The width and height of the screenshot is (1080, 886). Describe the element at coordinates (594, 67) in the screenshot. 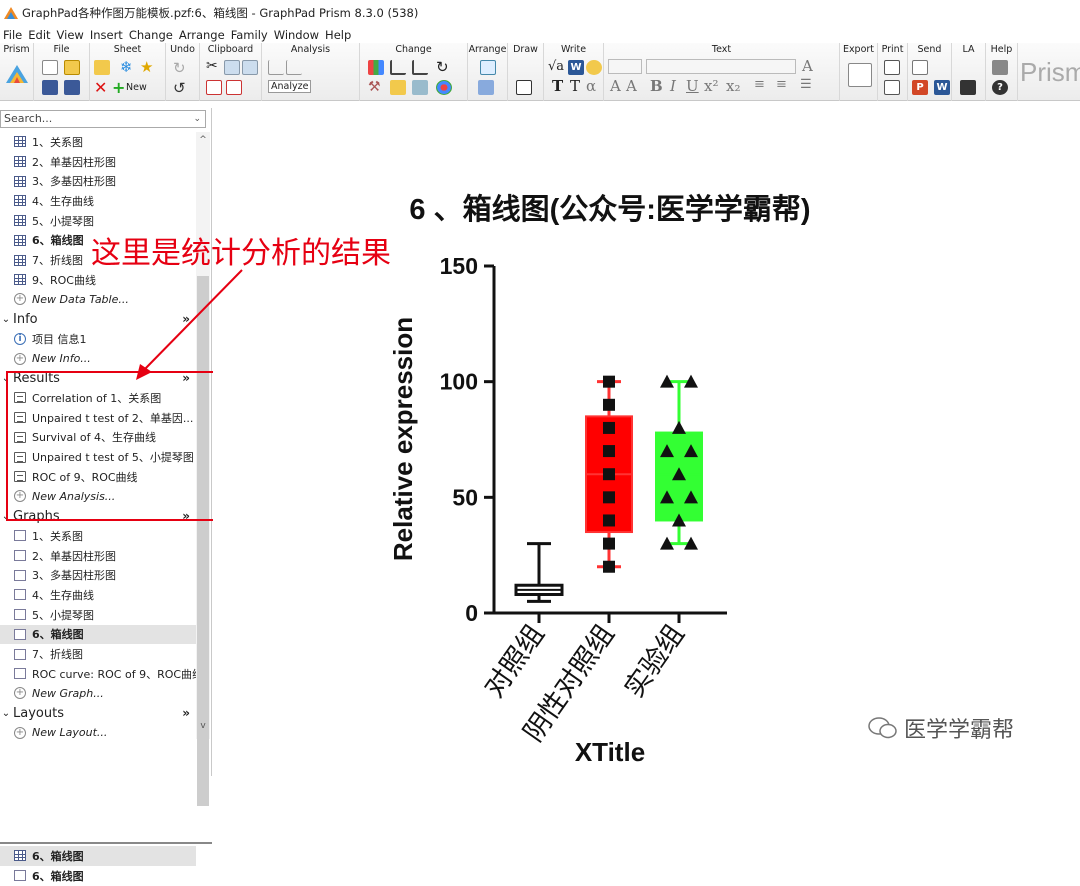

I see `info-bulb-icon` at that location.